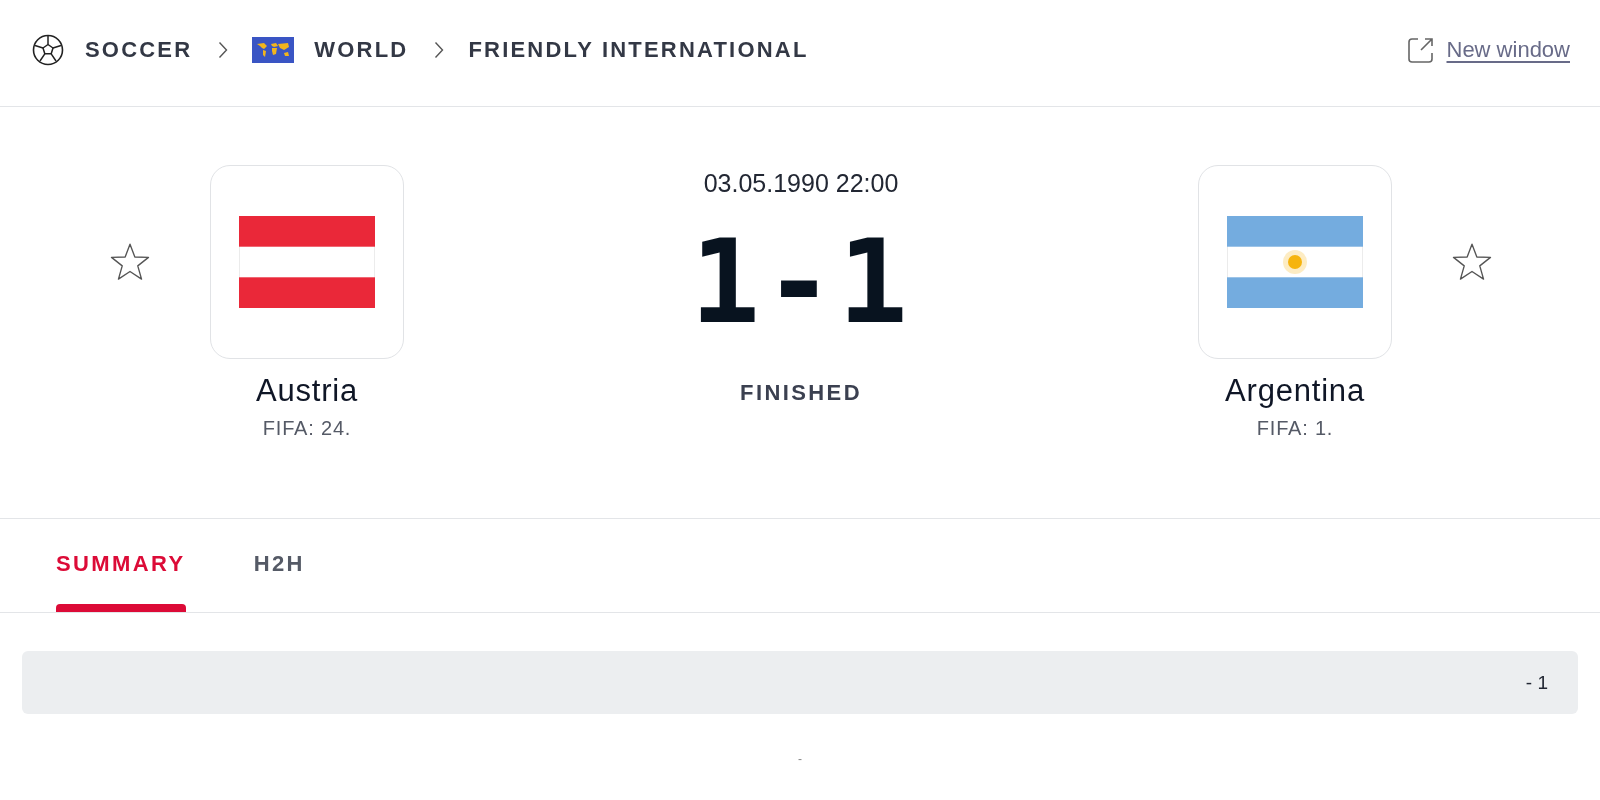 The image size is (1600, 800). What do you see at coordinates (273, 50) in the screenshot?
I see `world-map-icon` at bounding box center [273, 50].